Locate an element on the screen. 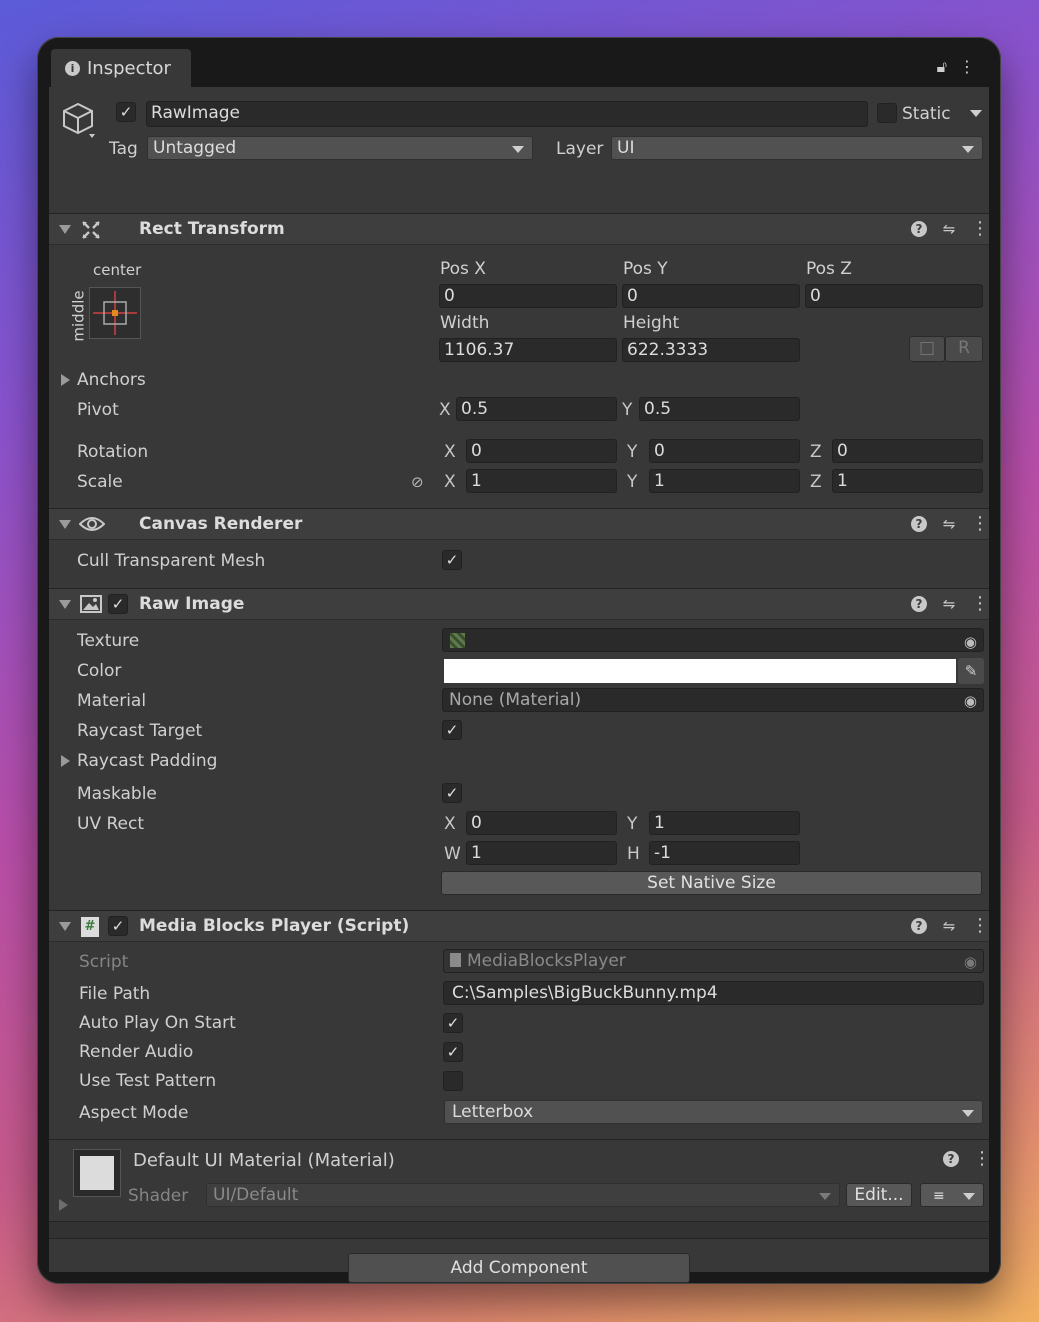 The image size is (1039, 1322). eyedropper-icon: ✎ is located at coordinates (971, 671).